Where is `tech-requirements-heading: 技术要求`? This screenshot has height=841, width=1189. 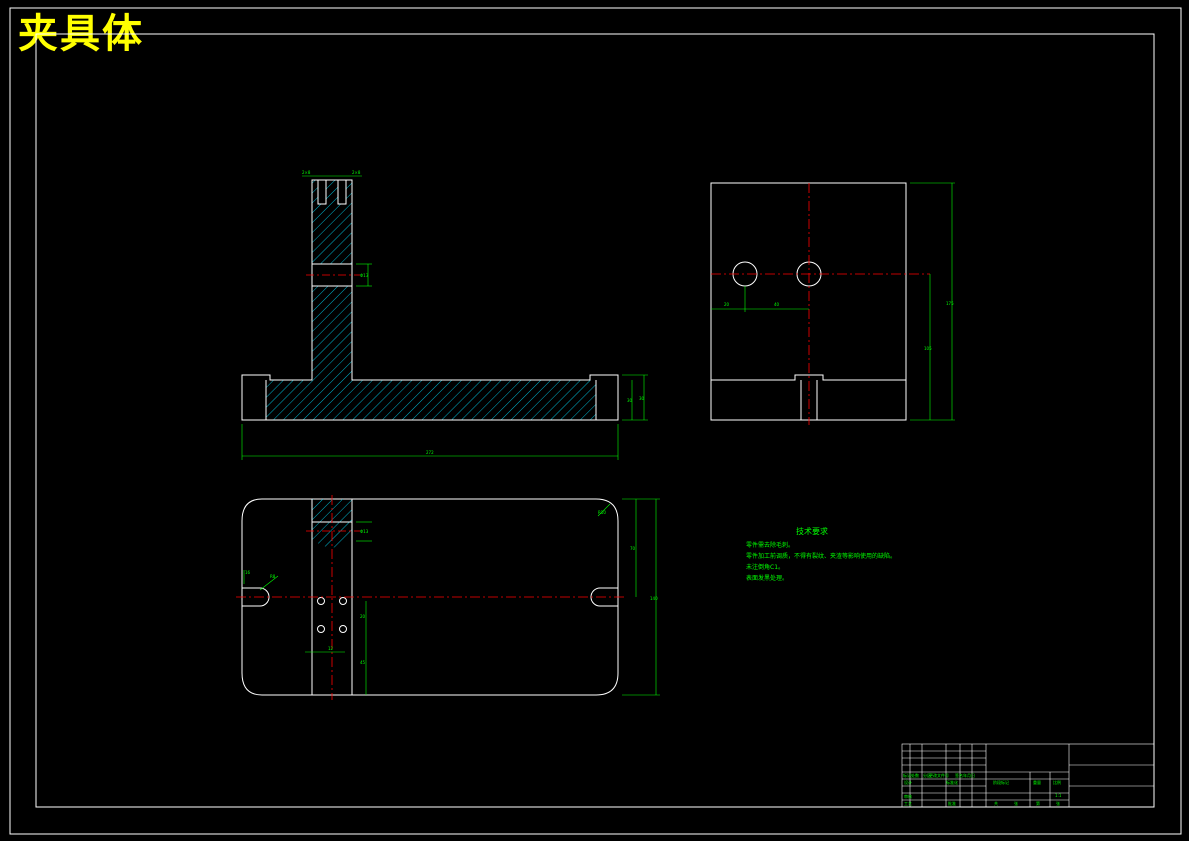 tech-requirements-heading: 技术要求 is located at coordinates (812, 531).